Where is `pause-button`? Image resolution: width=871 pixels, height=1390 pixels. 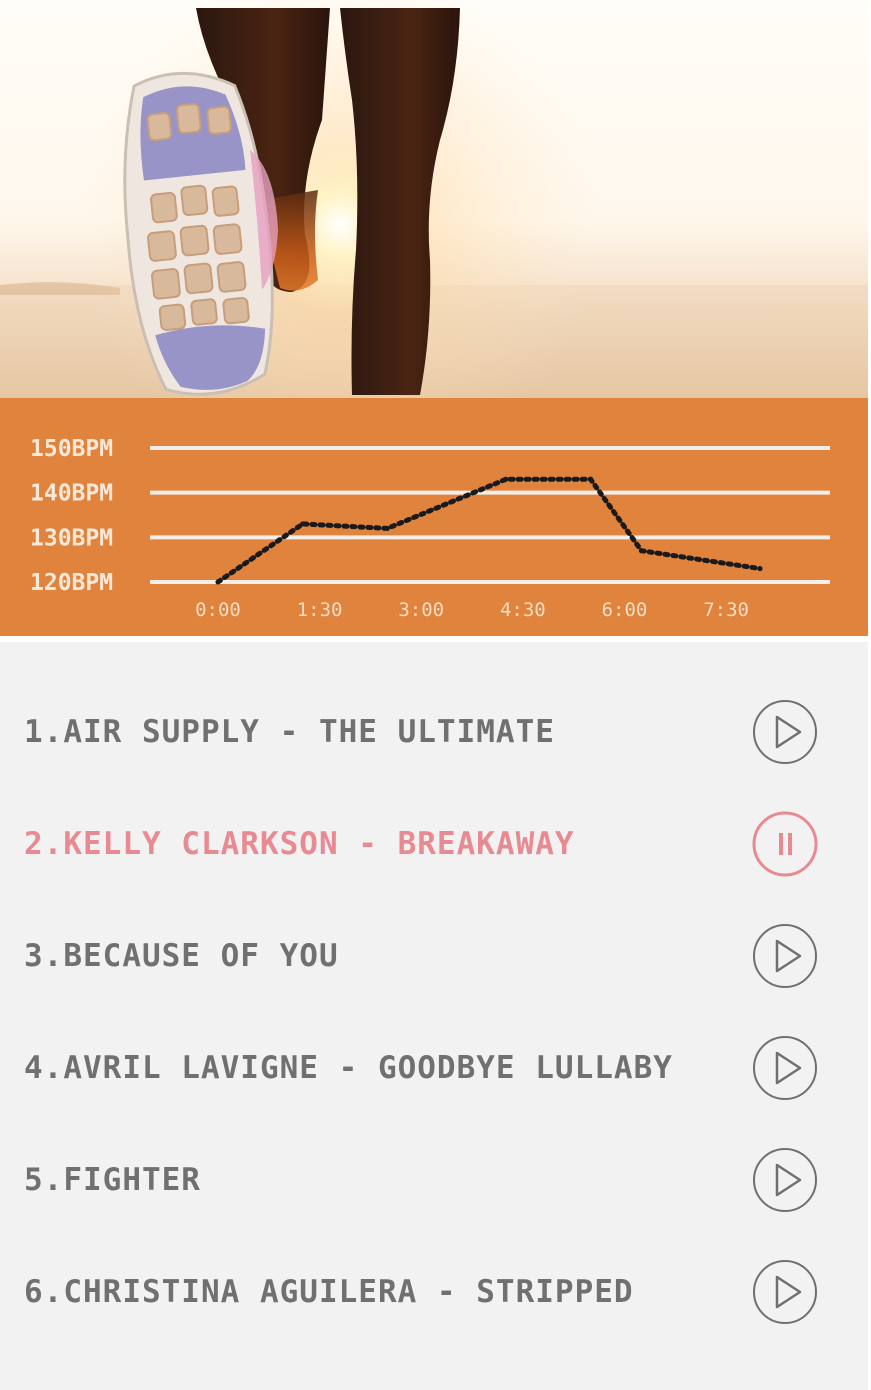
pause-button is located at coordinates (785, 844).